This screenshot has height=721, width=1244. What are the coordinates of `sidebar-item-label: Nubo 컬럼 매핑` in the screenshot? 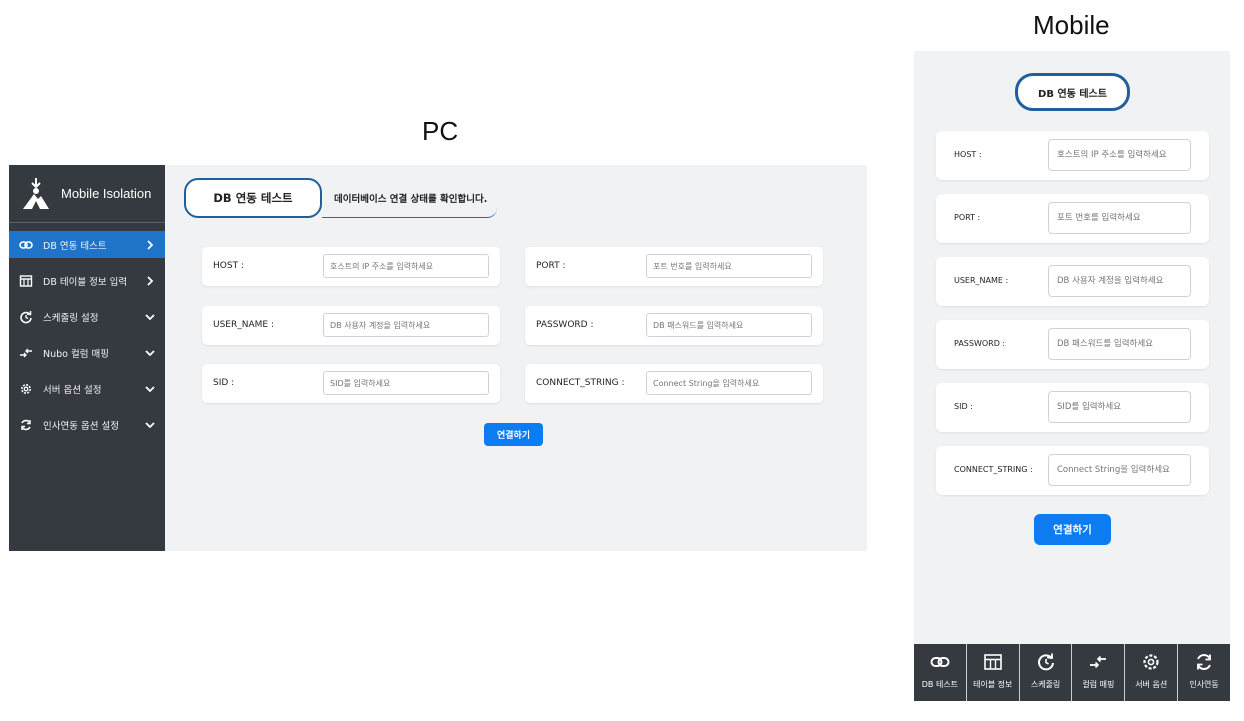 It's located at (76, 354).